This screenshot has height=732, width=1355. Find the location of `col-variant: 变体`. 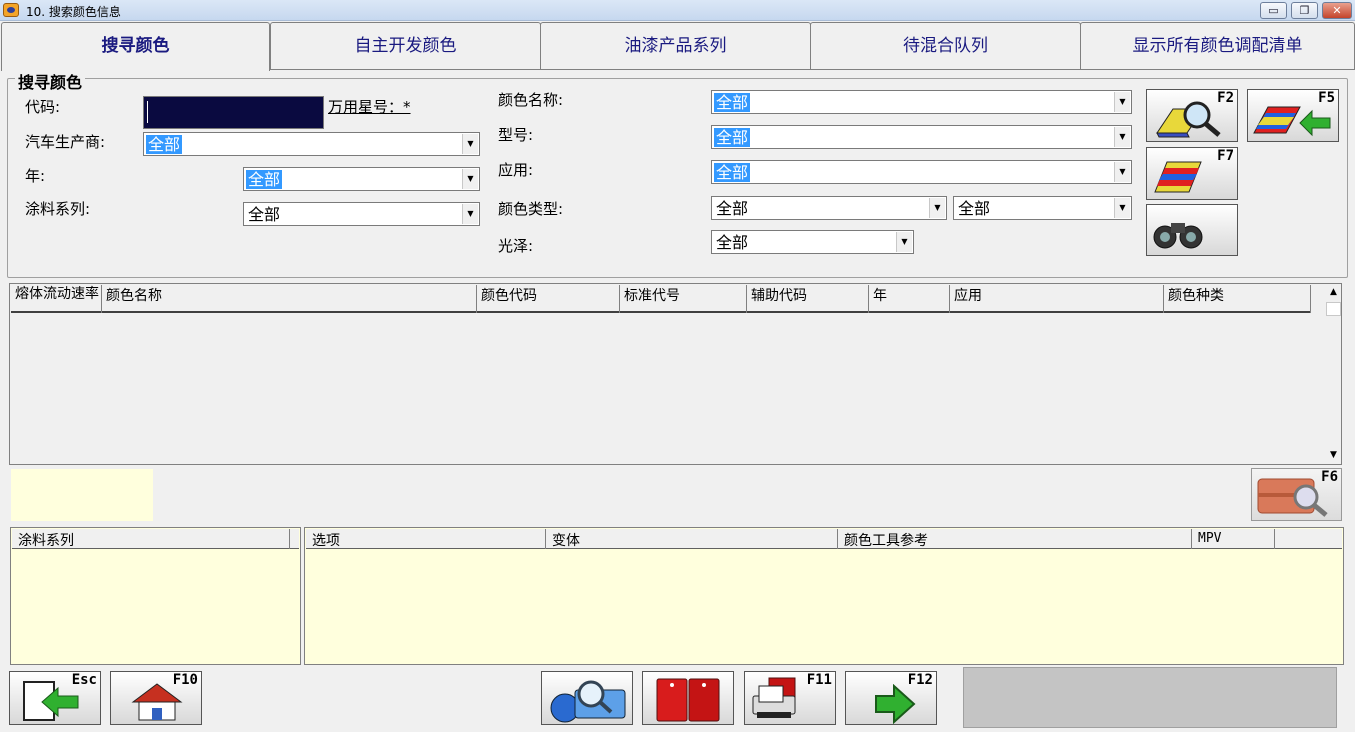

col-variant: 变体 is located at coordinates (692, 539).